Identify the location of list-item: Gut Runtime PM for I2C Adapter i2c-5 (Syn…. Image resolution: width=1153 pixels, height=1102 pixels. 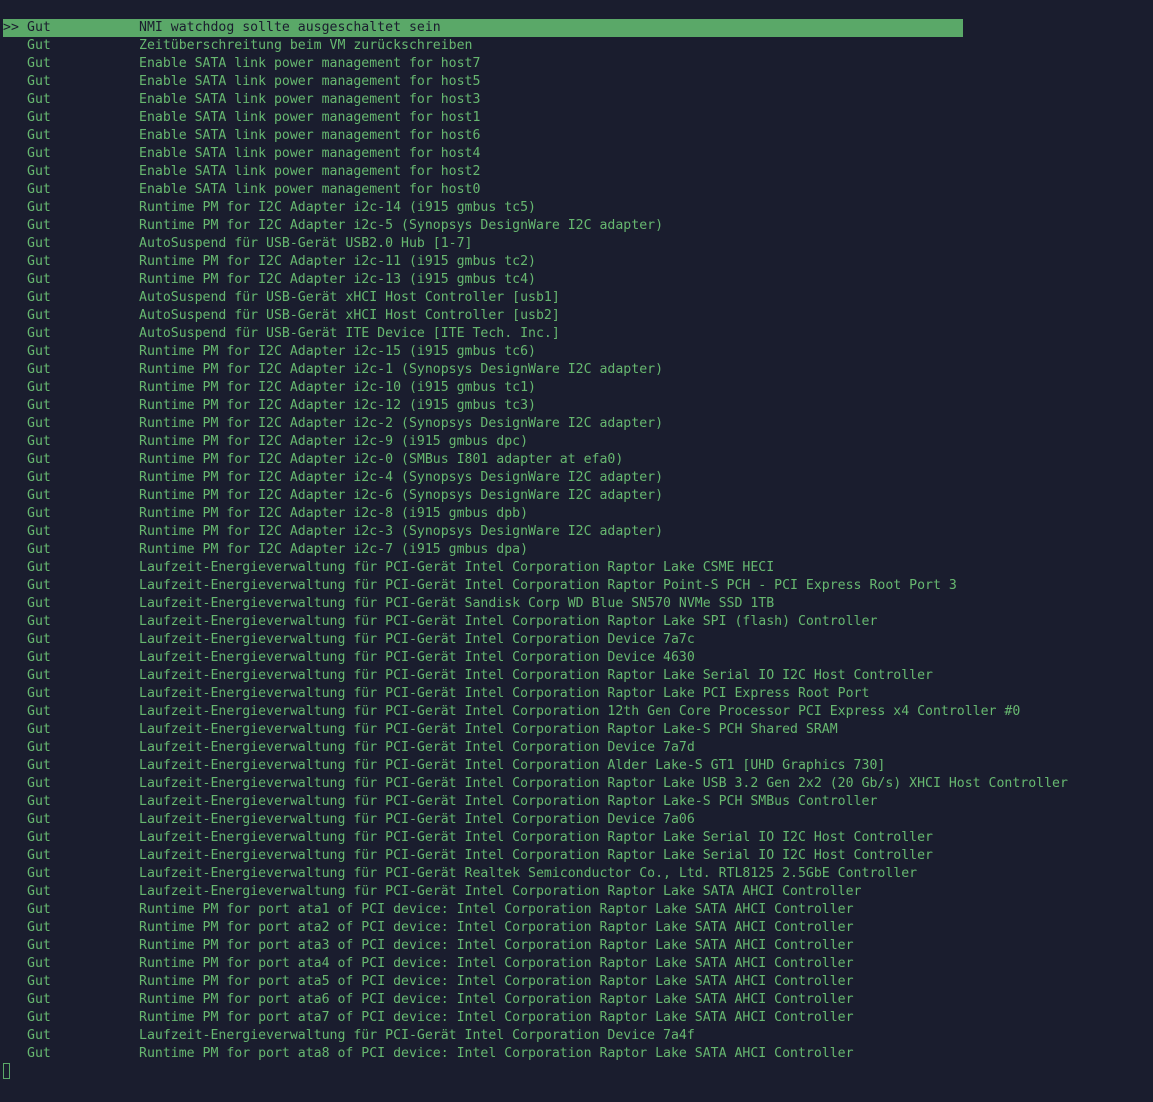
(577, 226).